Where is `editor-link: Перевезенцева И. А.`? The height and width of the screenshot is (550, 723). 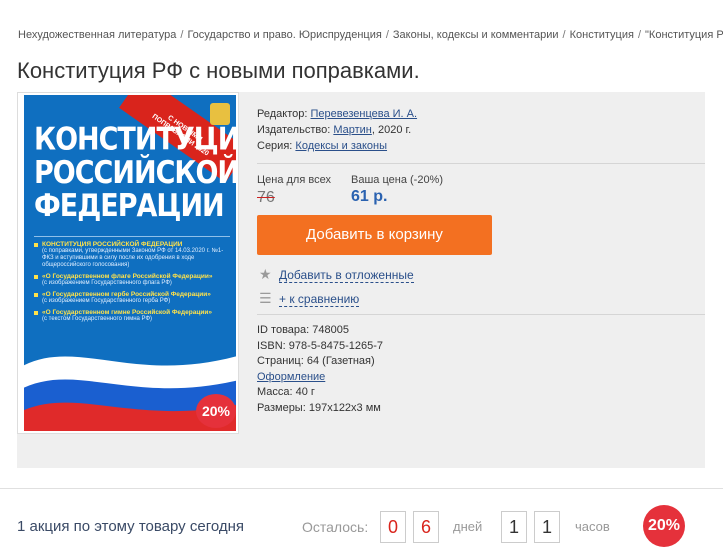
editor-link: Перевезенцева И. А. is located at coordinates (363, 114).